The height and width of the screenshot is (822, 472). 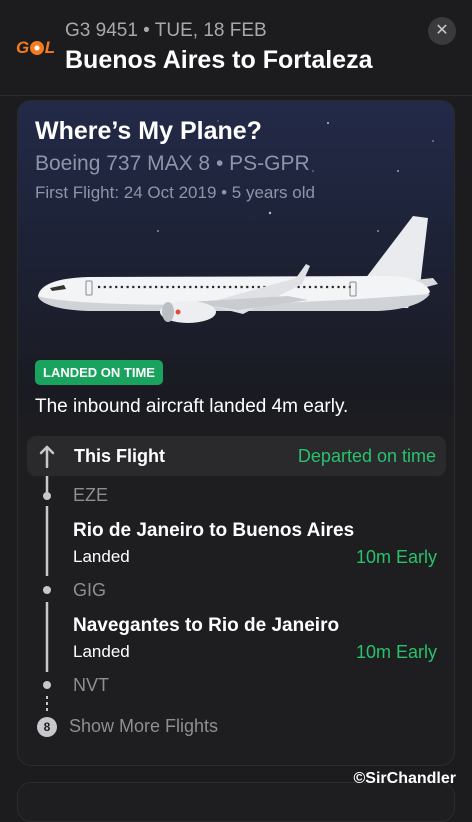 What do you see at coordinates (166, 30) in the screenshot?
I see `flight-subtitle: G3 9451 • TUE, 18 FEB` at bounding box center [166, 30].